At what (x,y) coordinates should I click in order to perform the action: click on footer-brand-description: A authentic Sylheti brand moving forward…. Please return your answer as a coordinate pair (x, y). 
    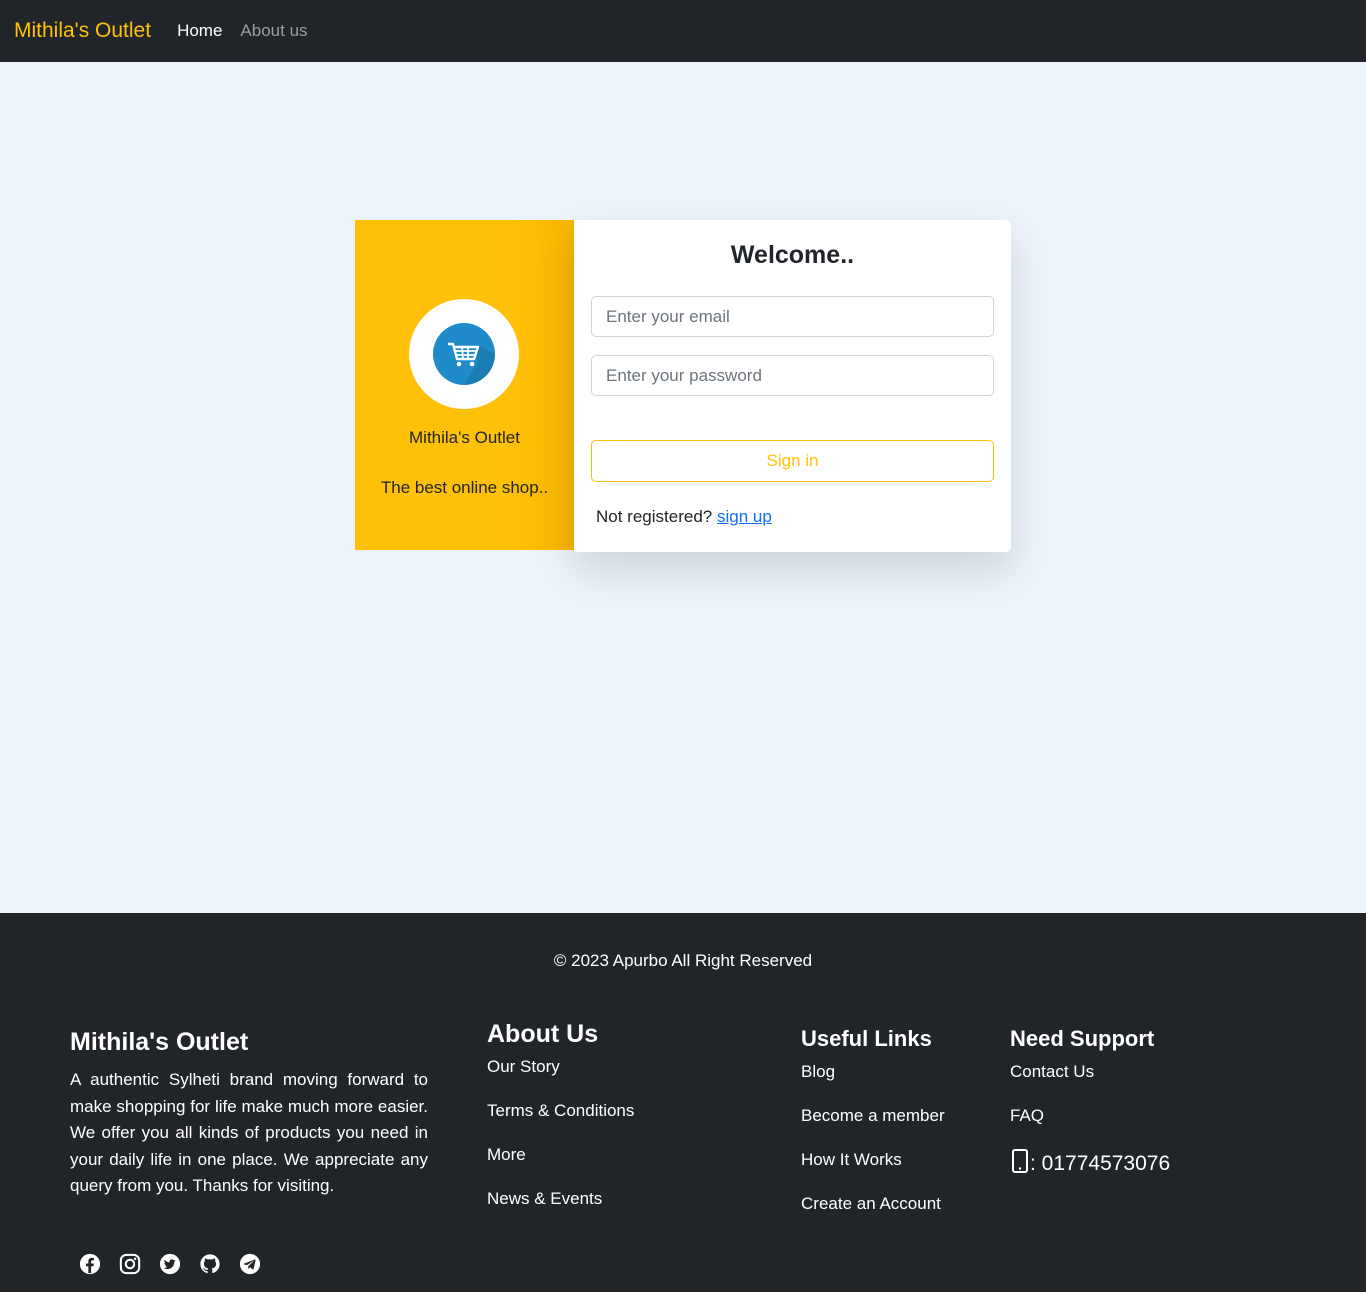
    Looking at the image, I should click on (249, 1132).